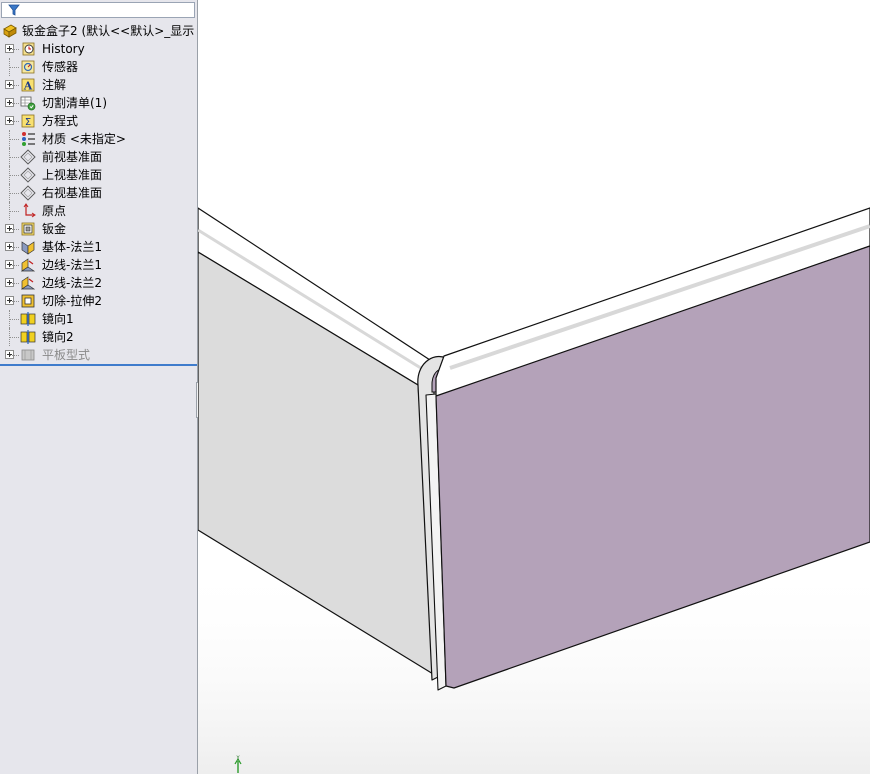  Describe the element at coordinates (98, 229) in the screenshot. I see `tree-item-sheet-metal: 钣金` at that location.